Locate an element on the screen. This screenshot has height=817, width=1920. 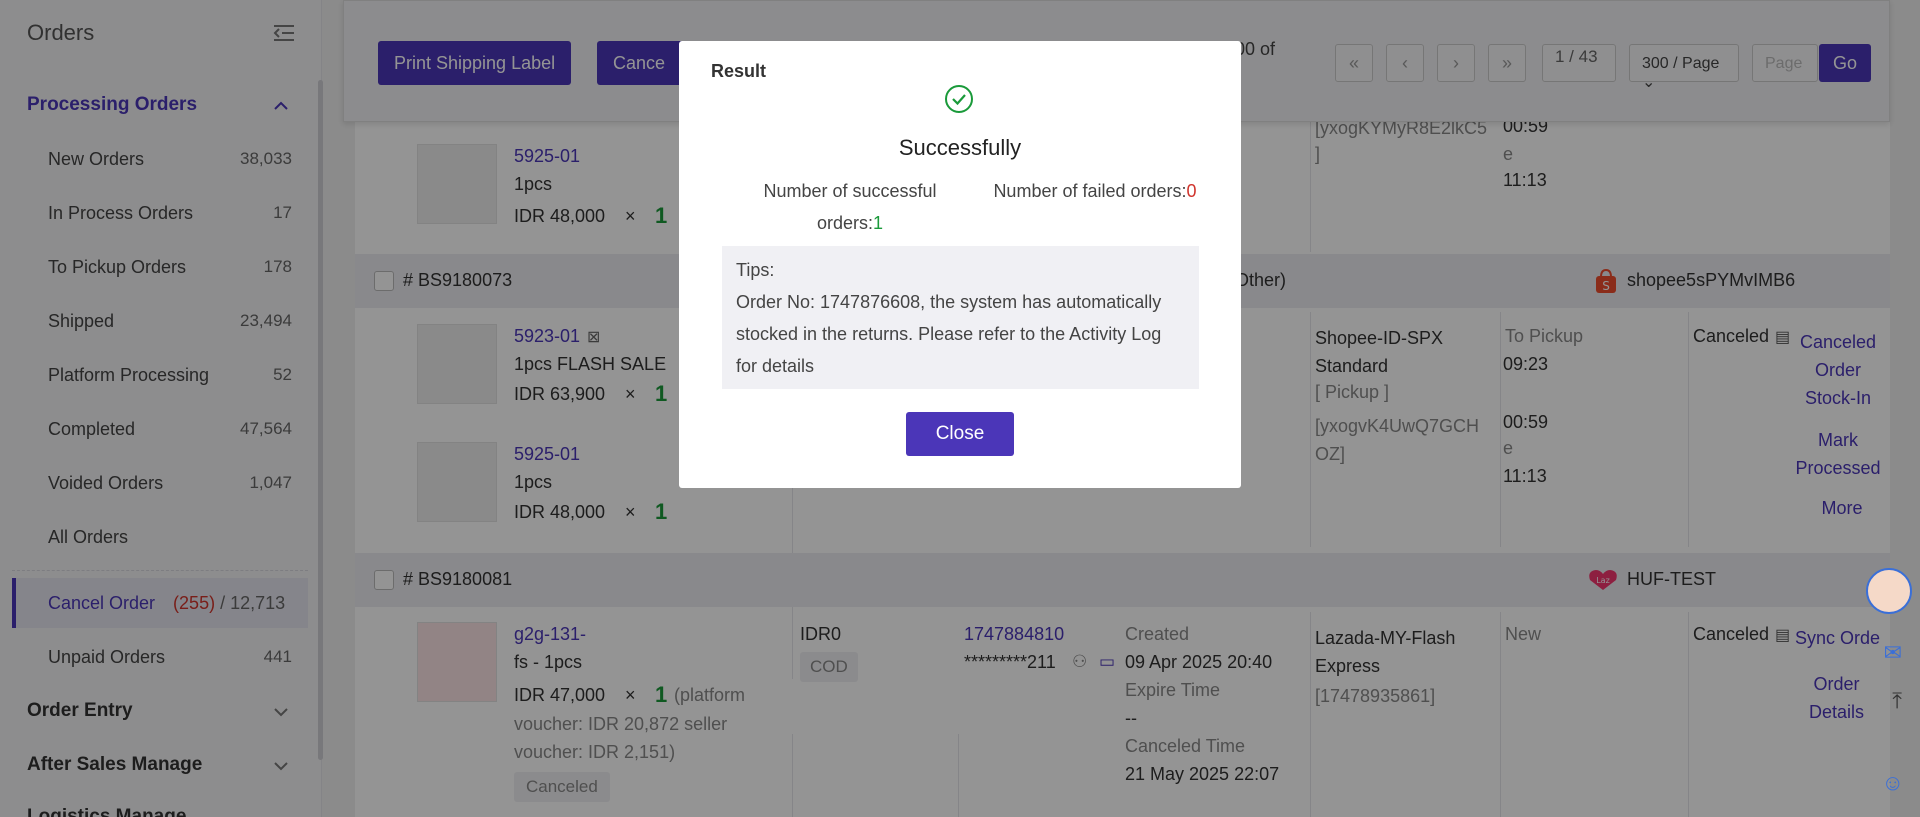
failed-label: Number of failed orders: is located at coordinates (1090, 191).